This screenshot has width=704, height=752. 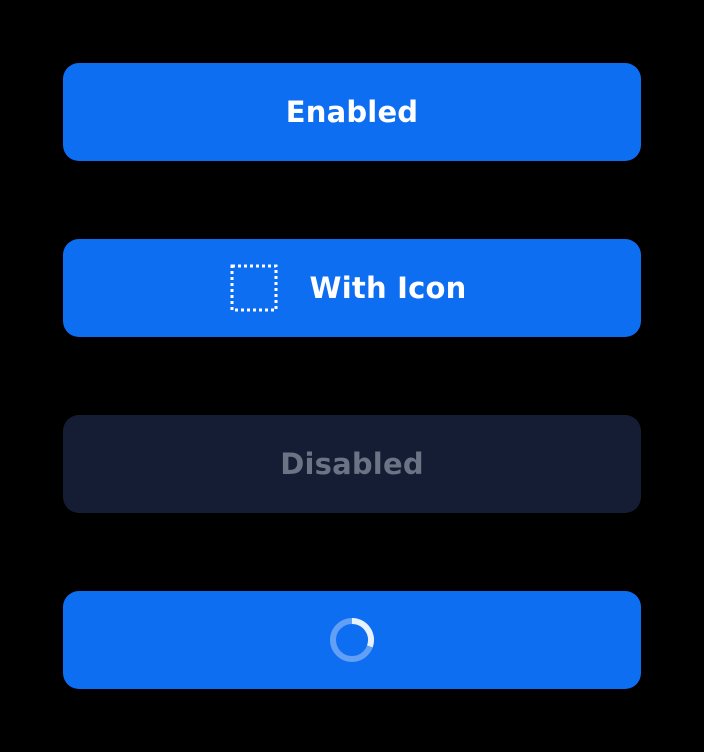 I want to click on disabled-button-label: Disabled, so click(x=352, y=464).